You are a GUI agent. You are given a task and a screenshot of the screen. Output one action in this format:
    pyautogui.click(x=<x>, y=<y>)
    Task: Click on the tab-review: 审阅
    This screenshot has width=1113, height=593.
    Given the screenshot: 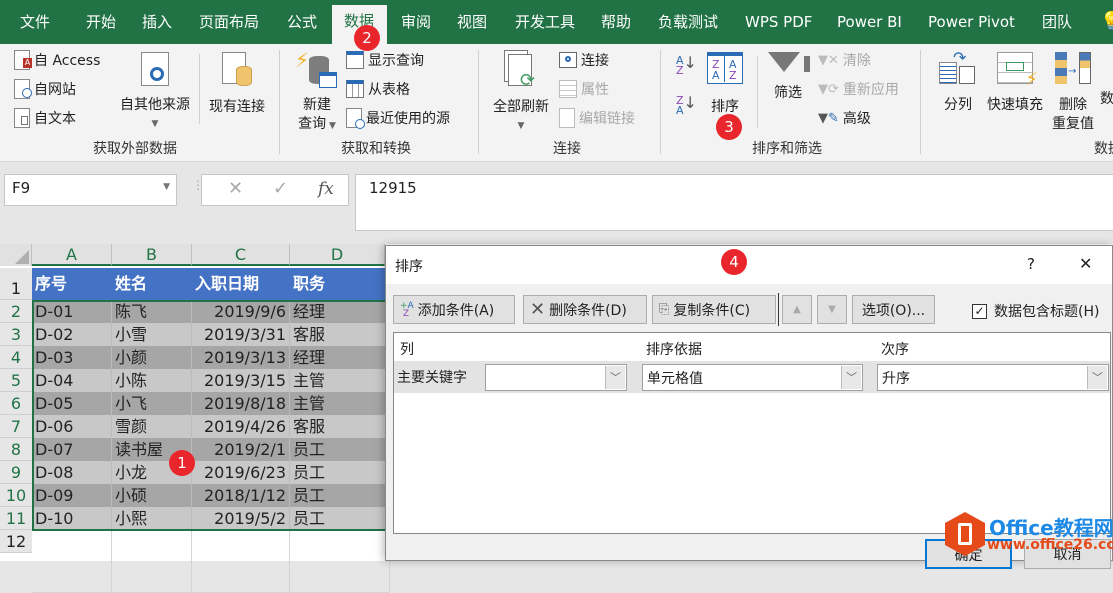 What is the action you would take?
    pyautogui.click(x=416, y=25)
    